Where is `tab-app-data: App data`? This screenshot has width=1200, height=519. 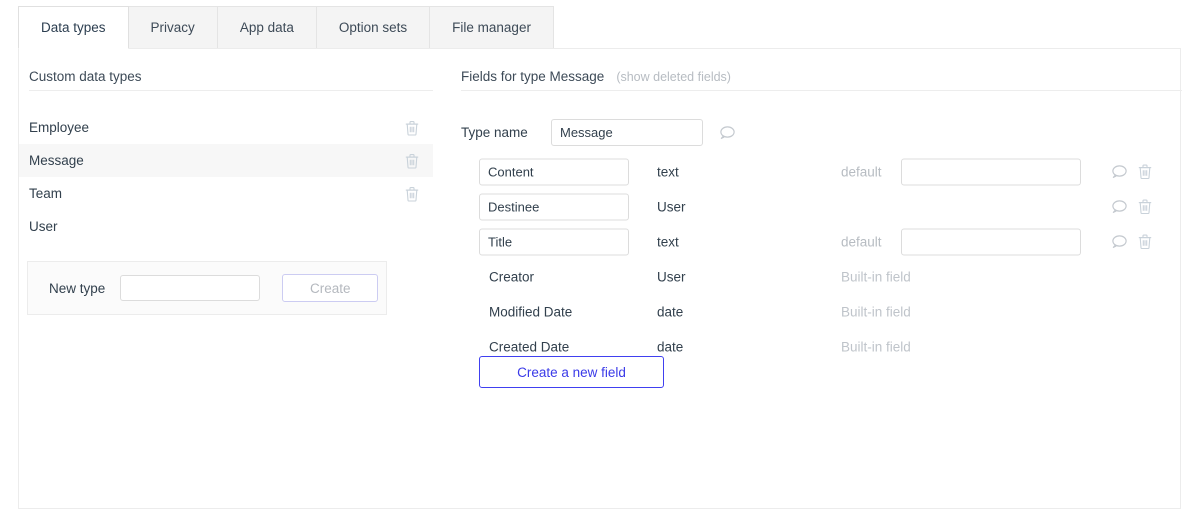
tab-app-data: App data is located at coordinates (267, 27).